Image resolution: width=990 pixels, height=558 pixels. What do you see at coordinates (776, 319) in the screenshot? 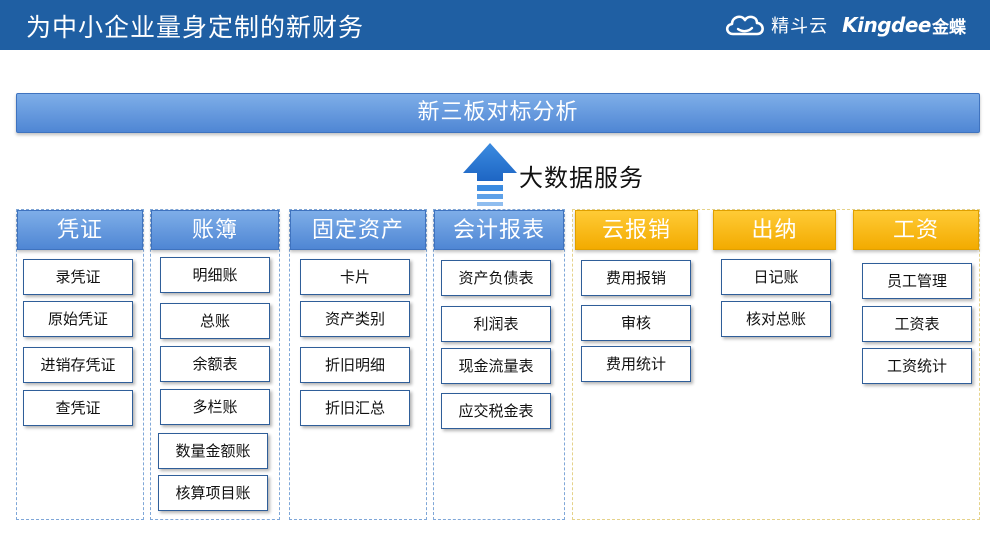
I see `cashier-item-reconcile: 核对总账` at bounding box center [776, 319].